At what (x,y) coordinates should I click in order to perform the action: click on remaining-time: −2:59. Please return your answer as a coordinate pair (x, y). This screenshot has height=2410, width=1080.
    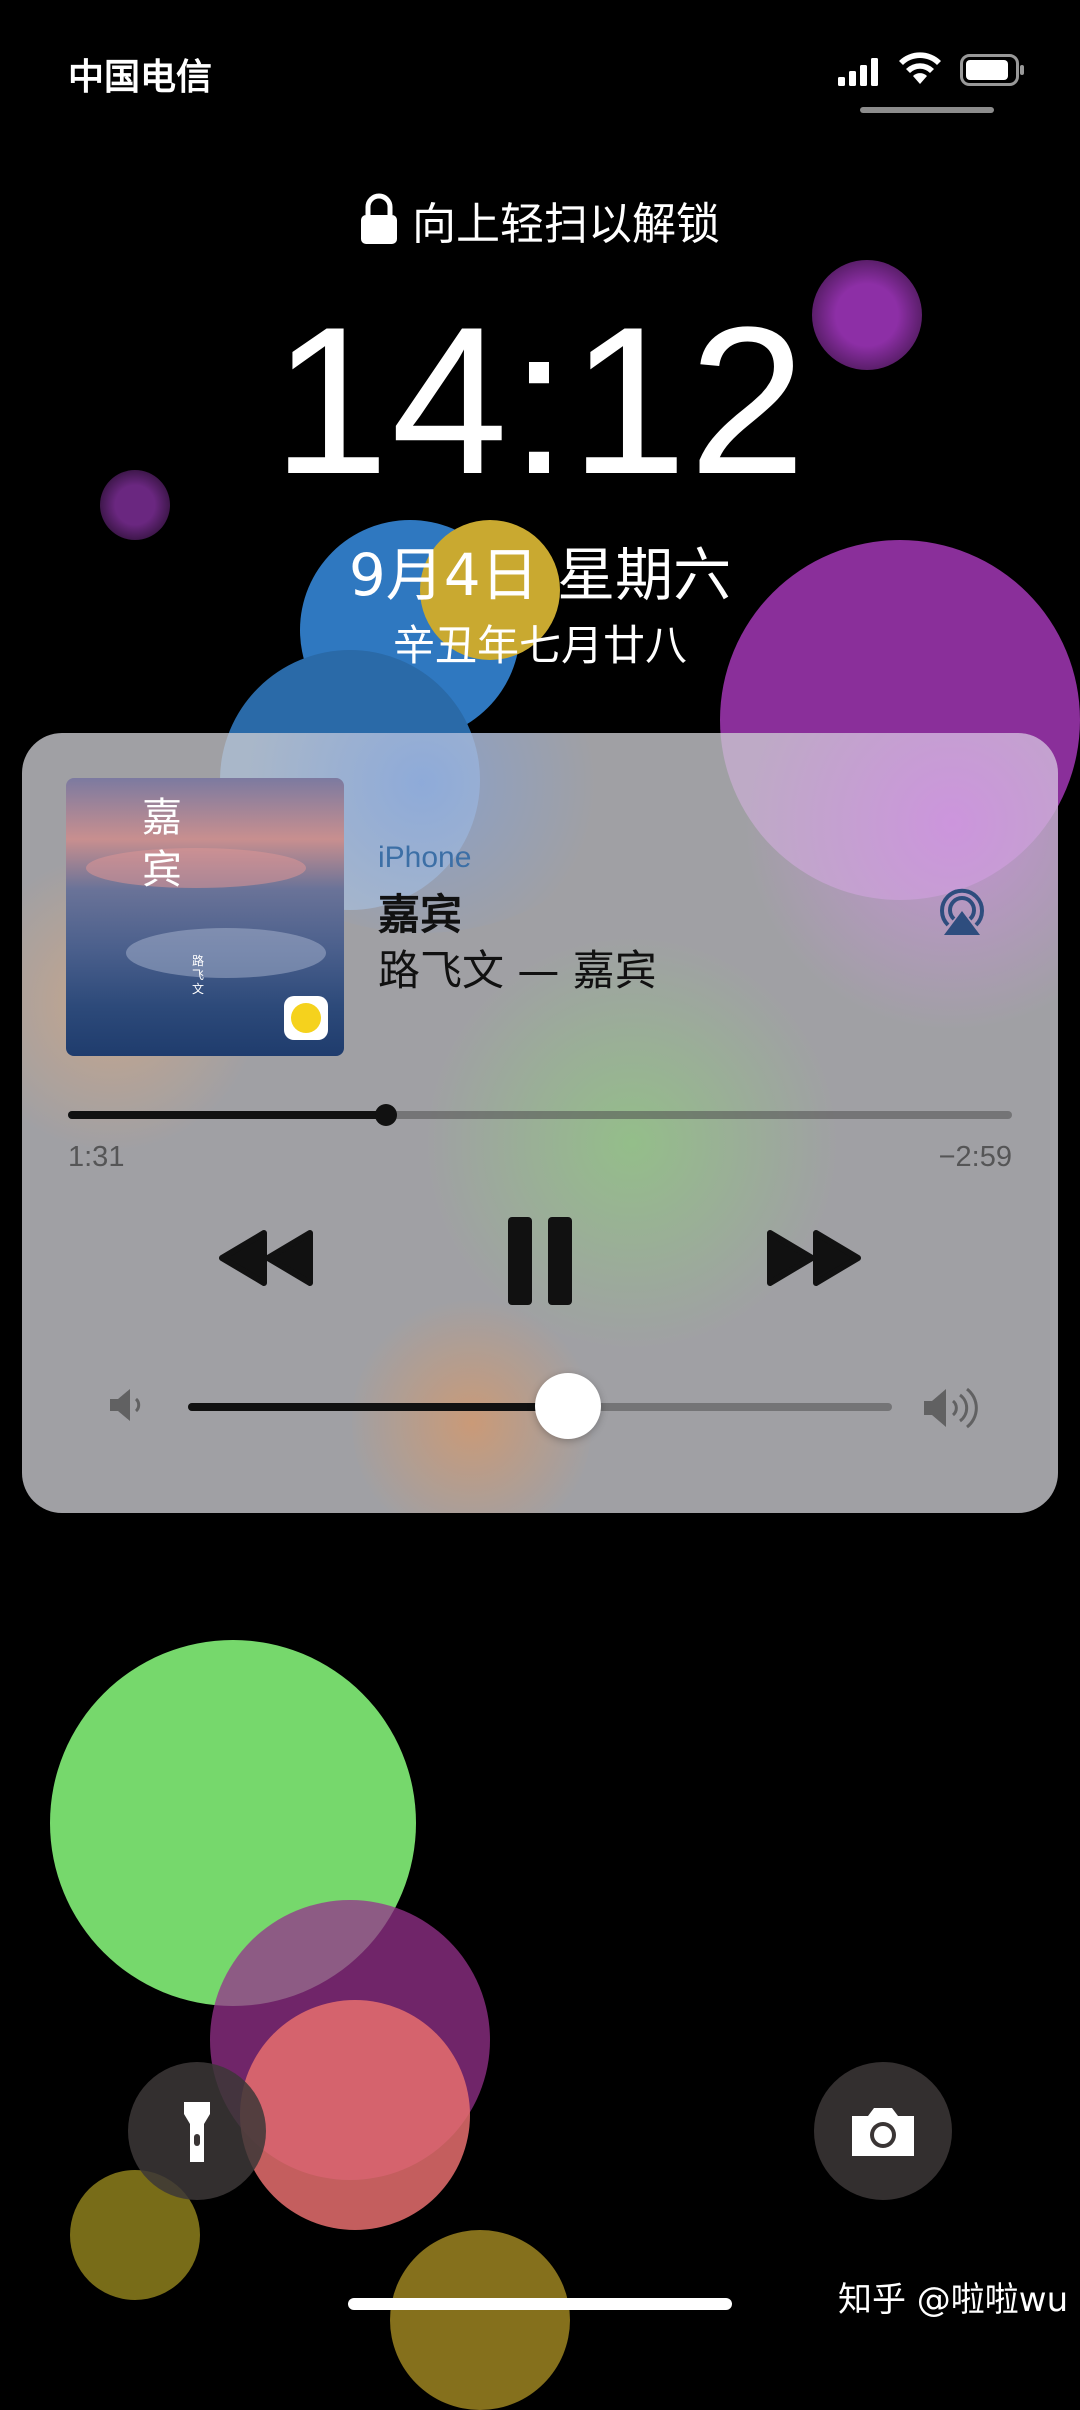
    Looking at the image, I should click on (975, 1157).